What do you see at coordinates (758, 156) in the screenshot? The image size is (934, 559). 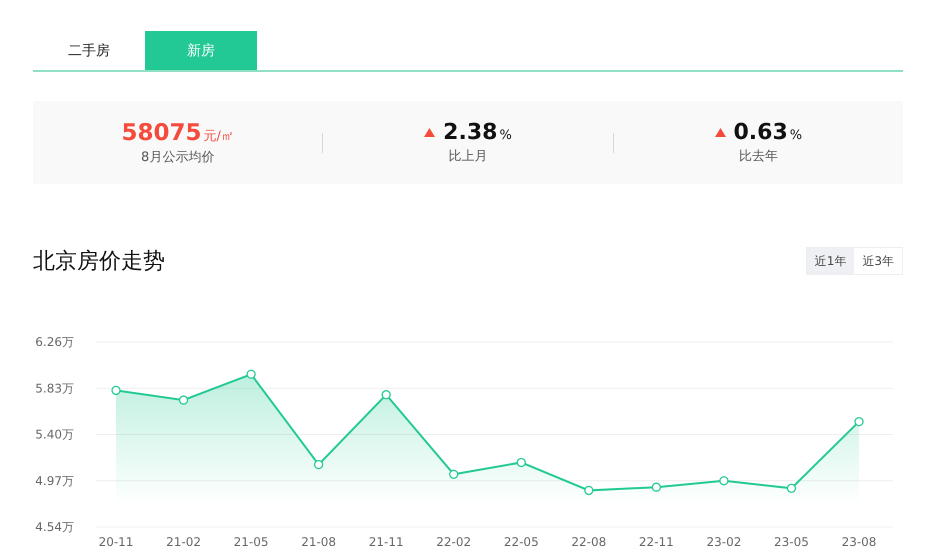 I see `stat-label: 比去年` at bounding box center [758, 156].